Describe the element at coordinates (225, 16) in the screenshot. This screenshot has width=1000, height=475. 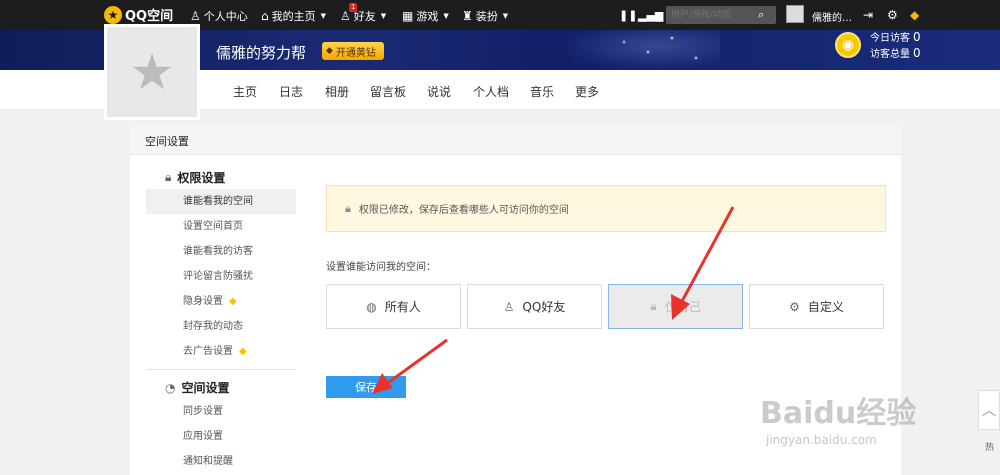
I see `personal-center-label: 个人中心` at that location.